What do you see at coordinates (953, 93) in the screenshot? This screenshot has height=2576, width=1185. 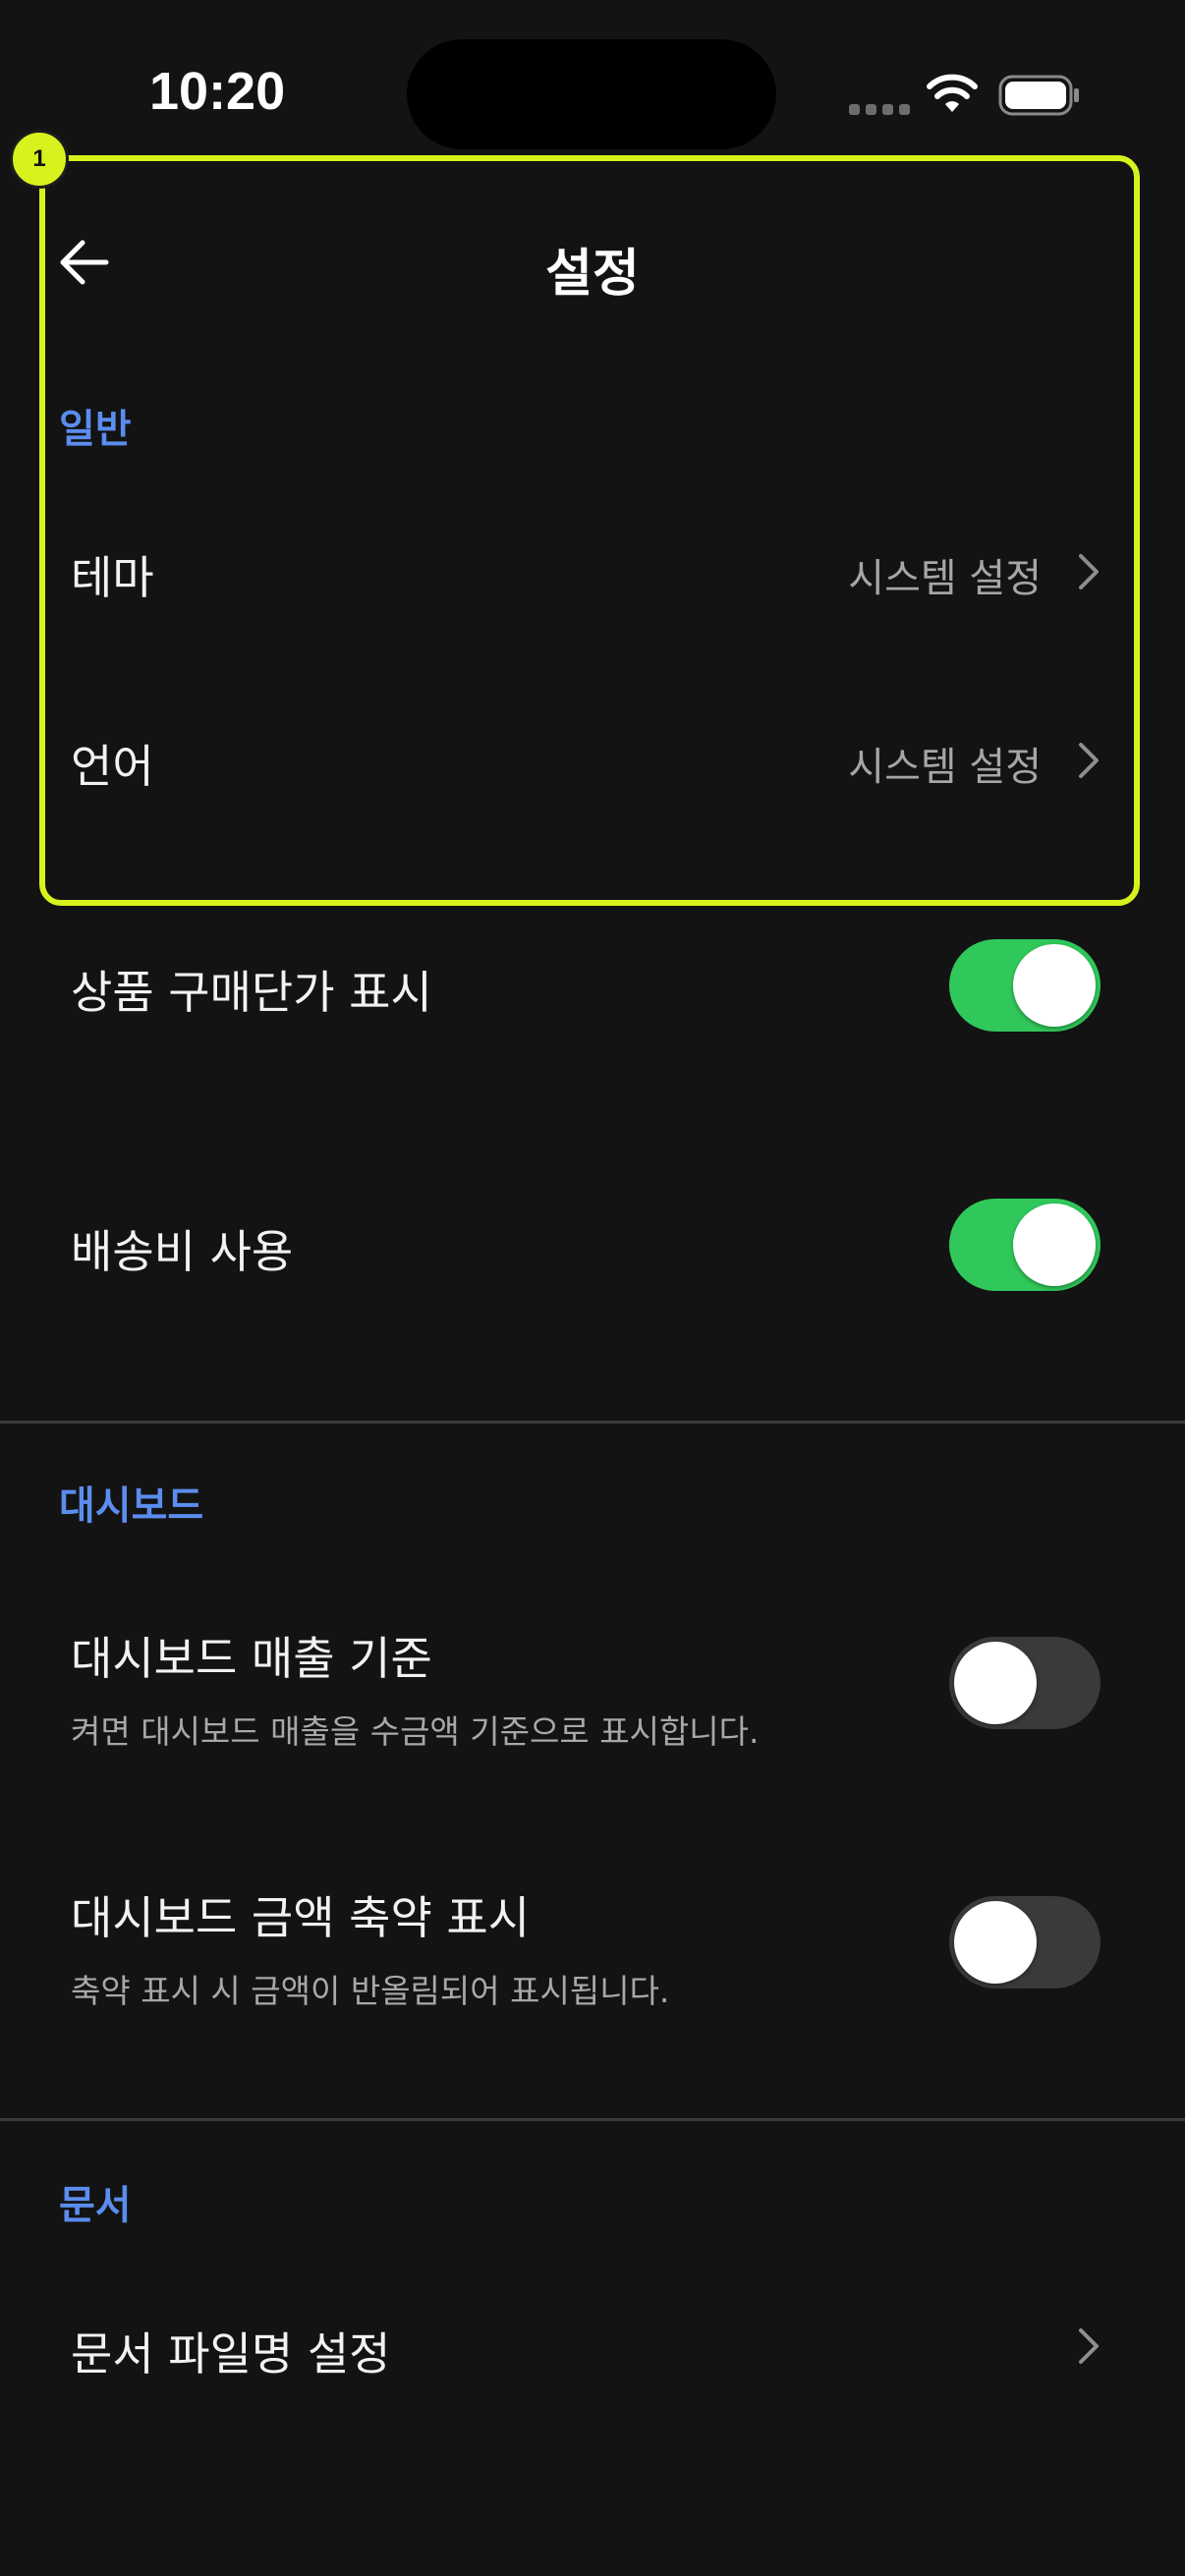 I see `wifi-icon` at bounding box center [953, 93].